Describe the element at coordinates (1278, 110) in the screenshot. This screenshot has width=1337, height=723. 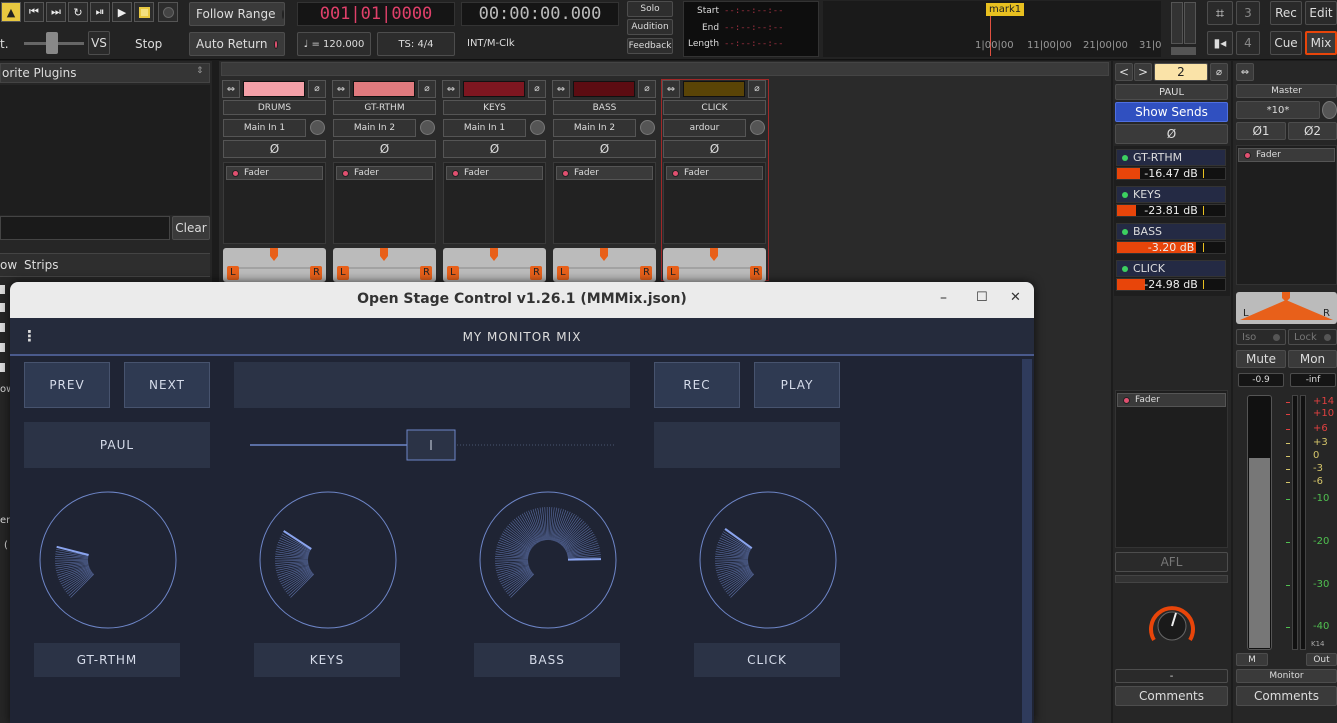
I see `master-input-button: *10*` at that location.